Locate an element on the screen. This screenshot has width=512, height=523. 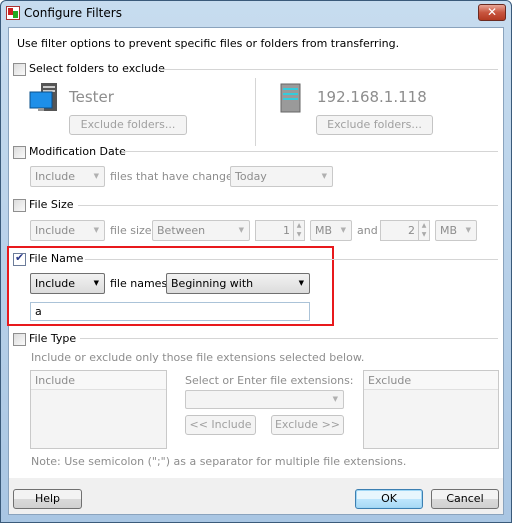
server-icon is located at coordinates (290, 98).